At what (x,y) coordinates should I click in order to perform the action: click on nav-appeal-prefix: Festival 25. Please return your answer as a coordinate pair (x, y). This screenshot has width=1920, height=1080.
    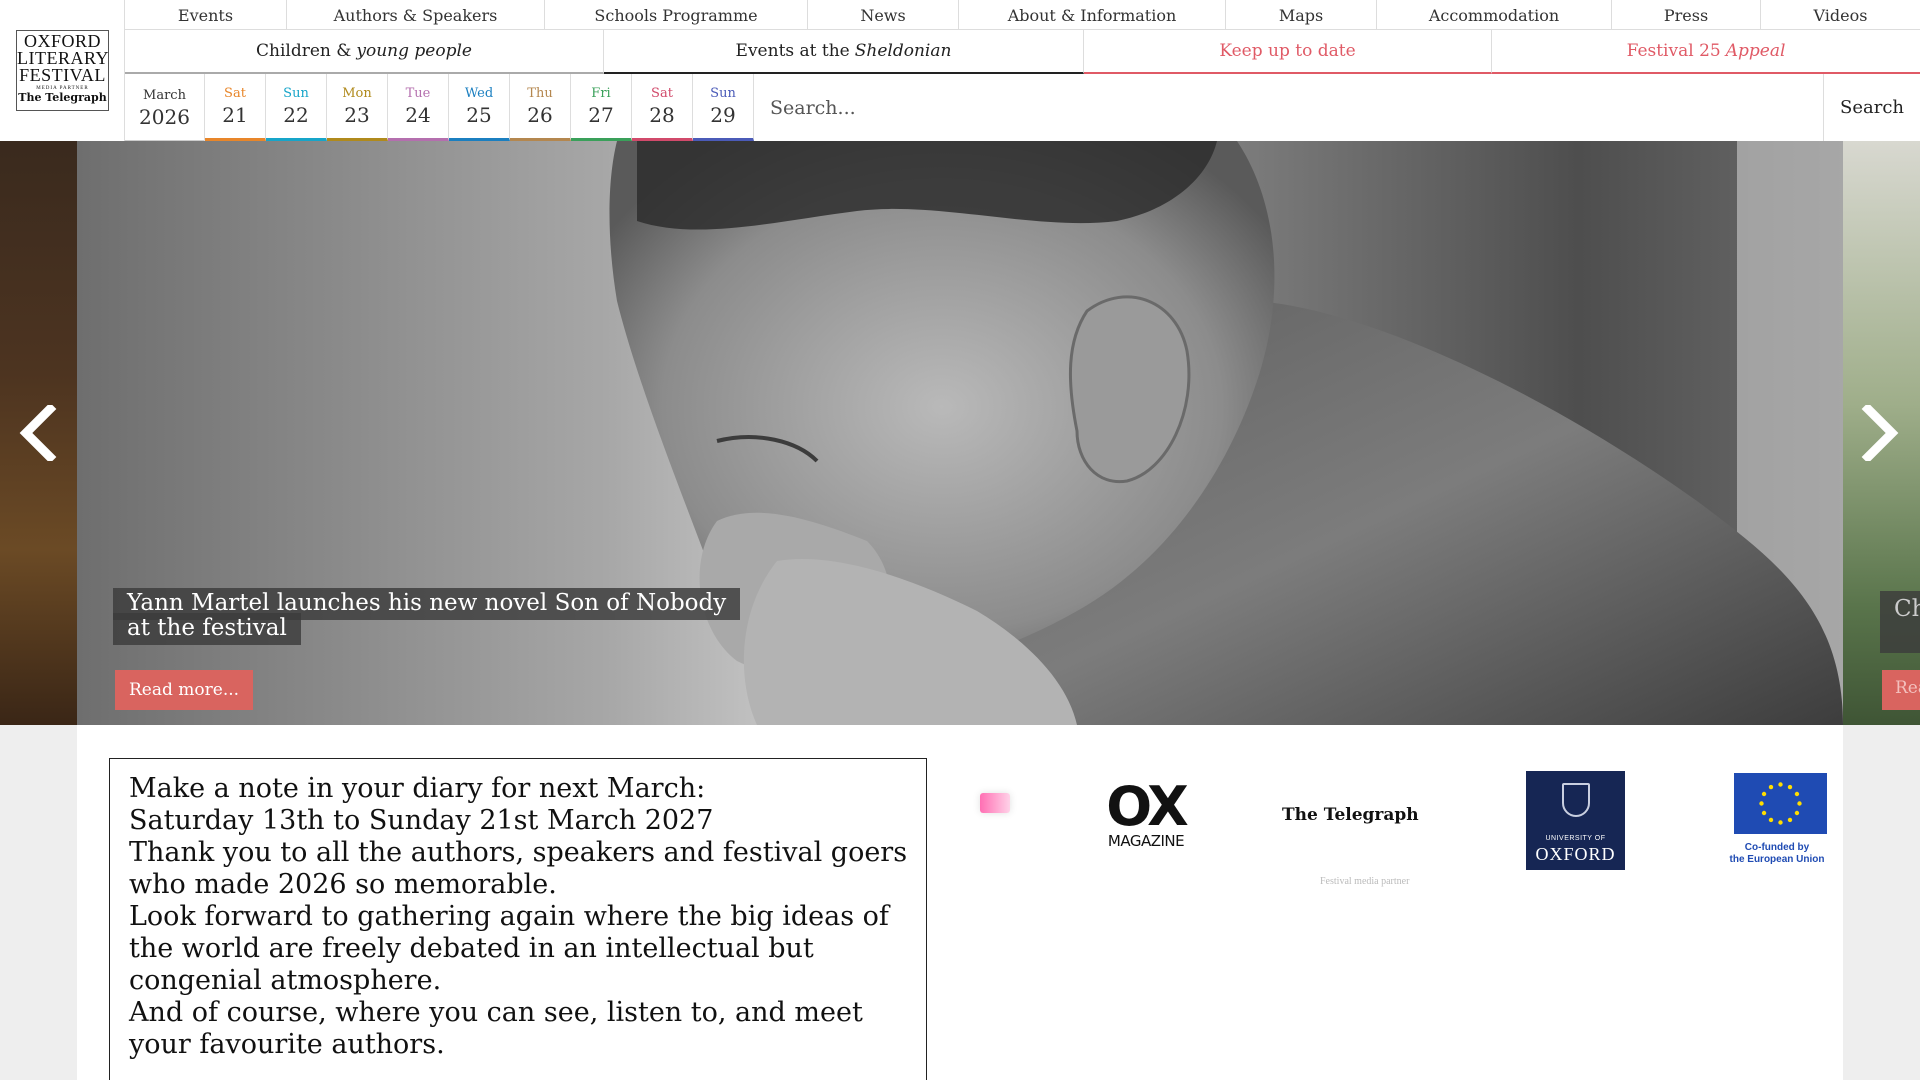
    Looking at the image, I should click on (1673, 51).